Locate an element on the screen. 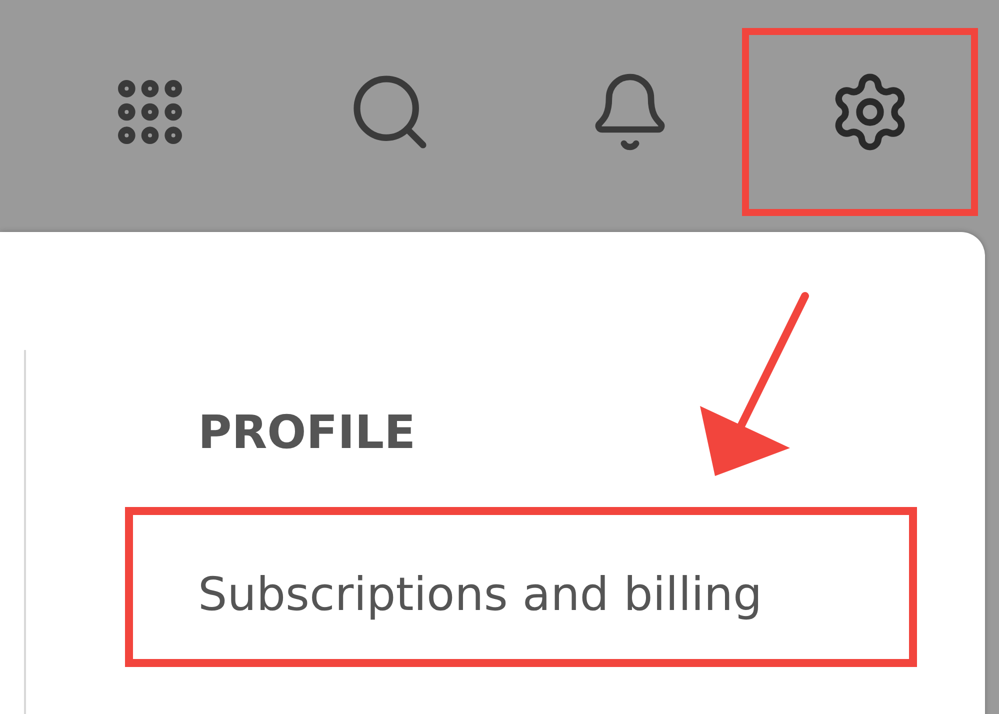 This screenshot has width=999, height=714. menu-heading: PROFILE is located at coordinates (307, 432).